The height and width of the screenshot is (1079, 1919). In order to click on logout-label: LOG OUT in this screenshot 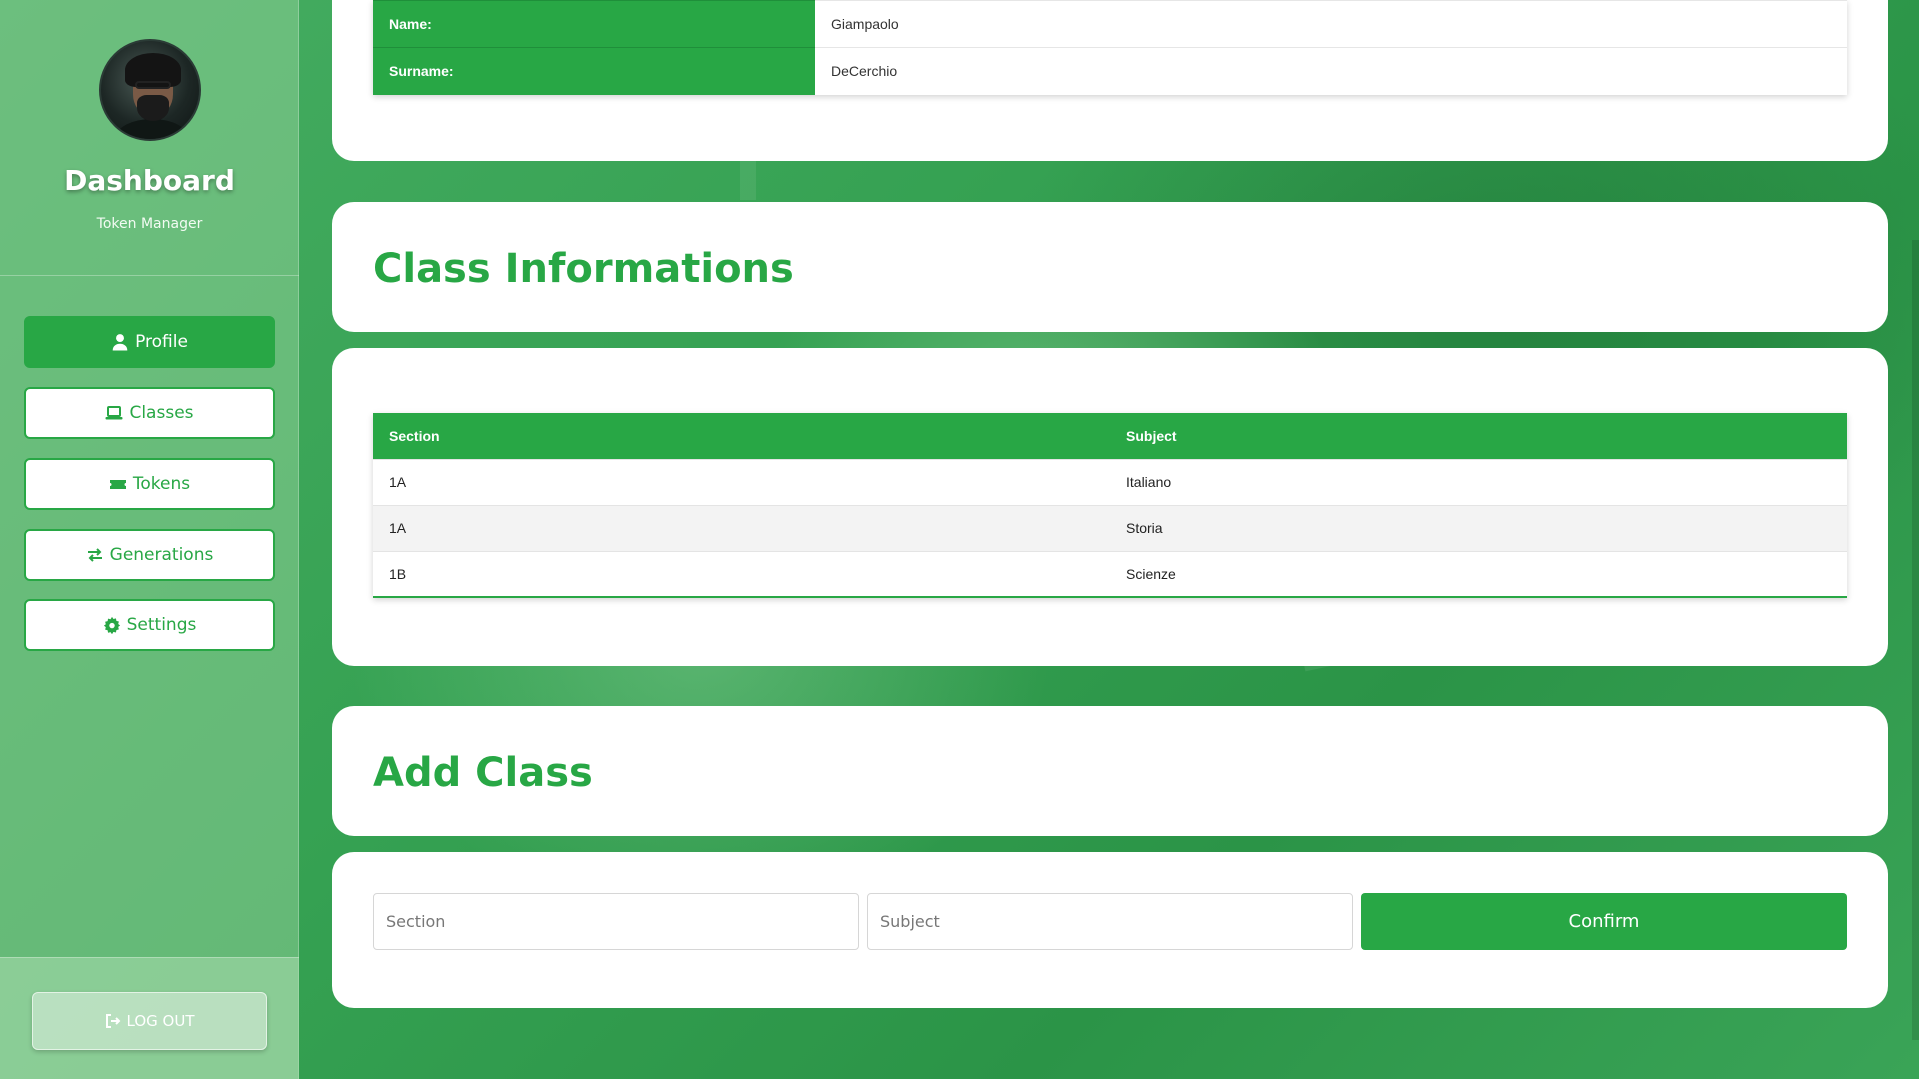, I will do `click(160, 1021)`.